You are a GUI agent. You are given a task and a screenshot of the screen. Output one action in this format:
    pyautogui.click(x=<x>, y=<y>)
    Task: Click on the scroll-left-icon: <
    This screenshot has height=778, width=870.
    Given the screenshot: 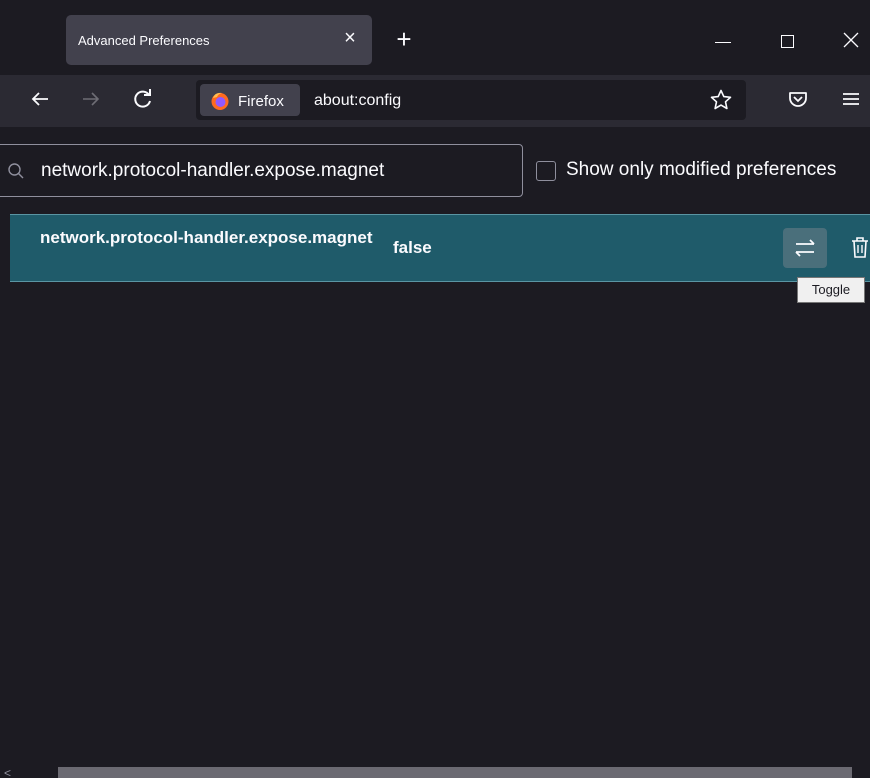 What is the action you would take?
    pyautogui.click(x=7, y=772)
    